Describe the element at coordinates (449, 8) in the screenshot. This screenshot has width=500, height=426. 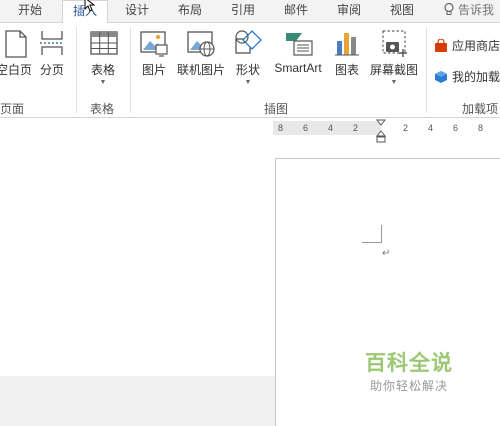
I see `lightbulb-icon` at that location.